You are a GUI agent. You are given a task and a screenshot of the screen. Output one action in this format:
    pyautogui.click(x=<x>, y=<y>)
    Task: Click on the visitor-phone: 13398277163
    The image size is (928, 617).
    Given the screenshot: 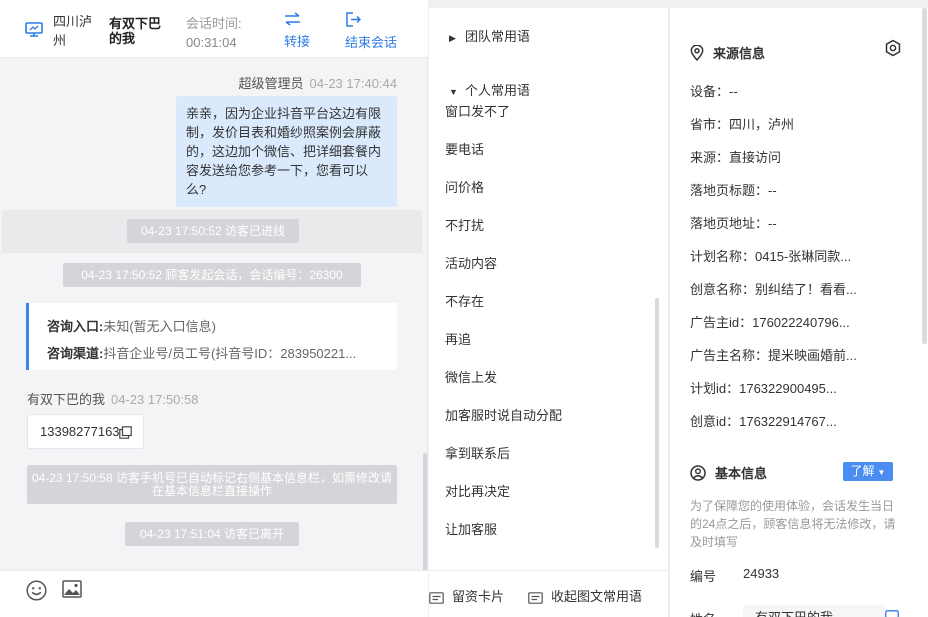 What is the action you would take?
    pyautogui.click(x=80, y=431)
    